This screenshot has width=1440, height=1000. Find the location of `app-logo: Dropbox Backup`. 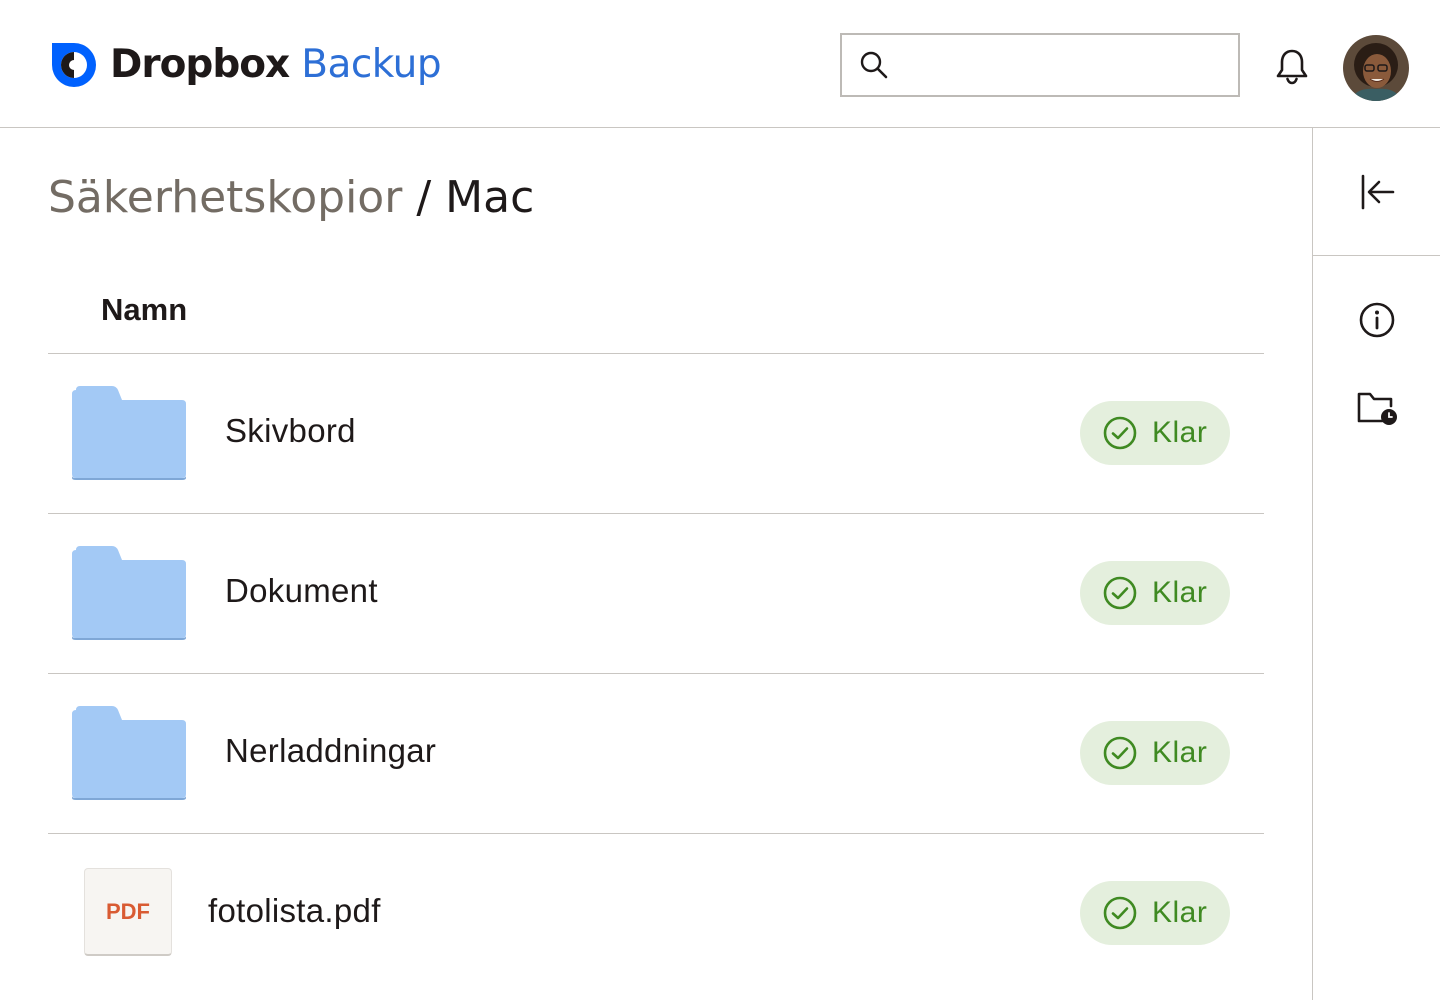

app-logo: Dropbox Backup is located at coordinates (246, 65).